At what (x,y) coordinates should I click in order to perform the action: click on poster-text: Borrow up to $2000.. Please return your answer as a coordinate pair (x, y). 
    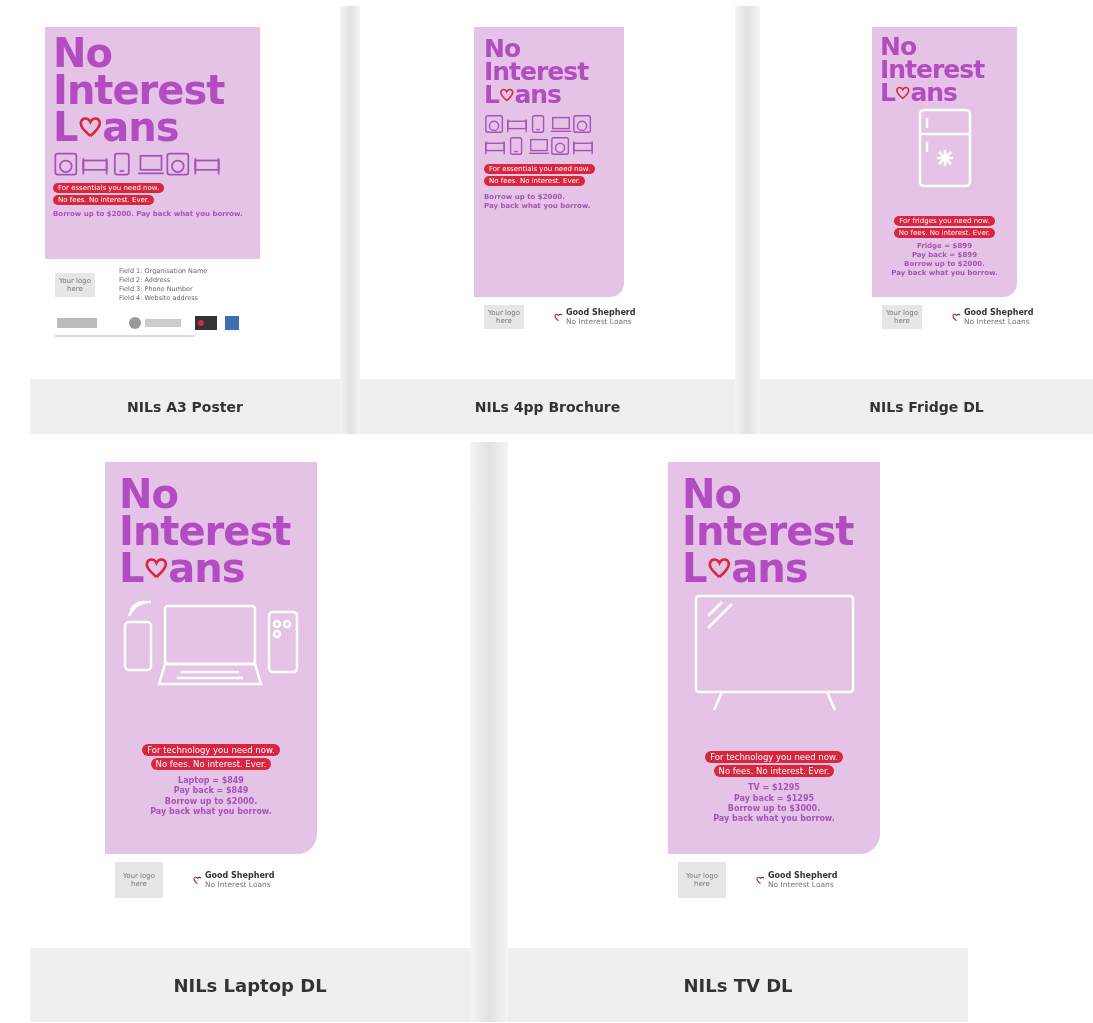
    Looking at the image, I should click on (211, 801).